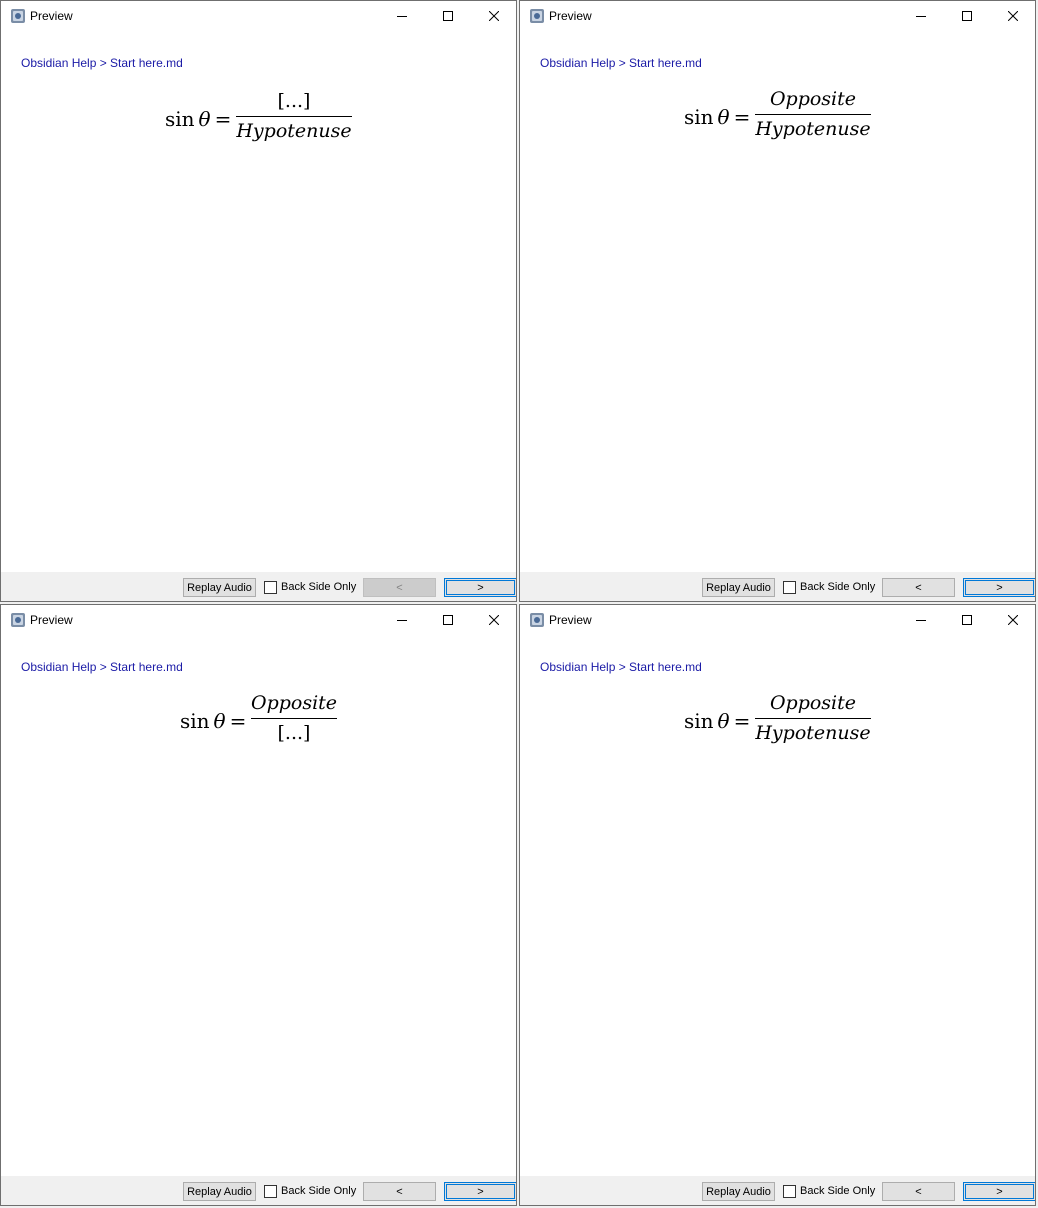  Describe the element at coordinates (260, 119) in the screenshot. I see `formula: sin θ = [...] Hypotenuse` at that location.